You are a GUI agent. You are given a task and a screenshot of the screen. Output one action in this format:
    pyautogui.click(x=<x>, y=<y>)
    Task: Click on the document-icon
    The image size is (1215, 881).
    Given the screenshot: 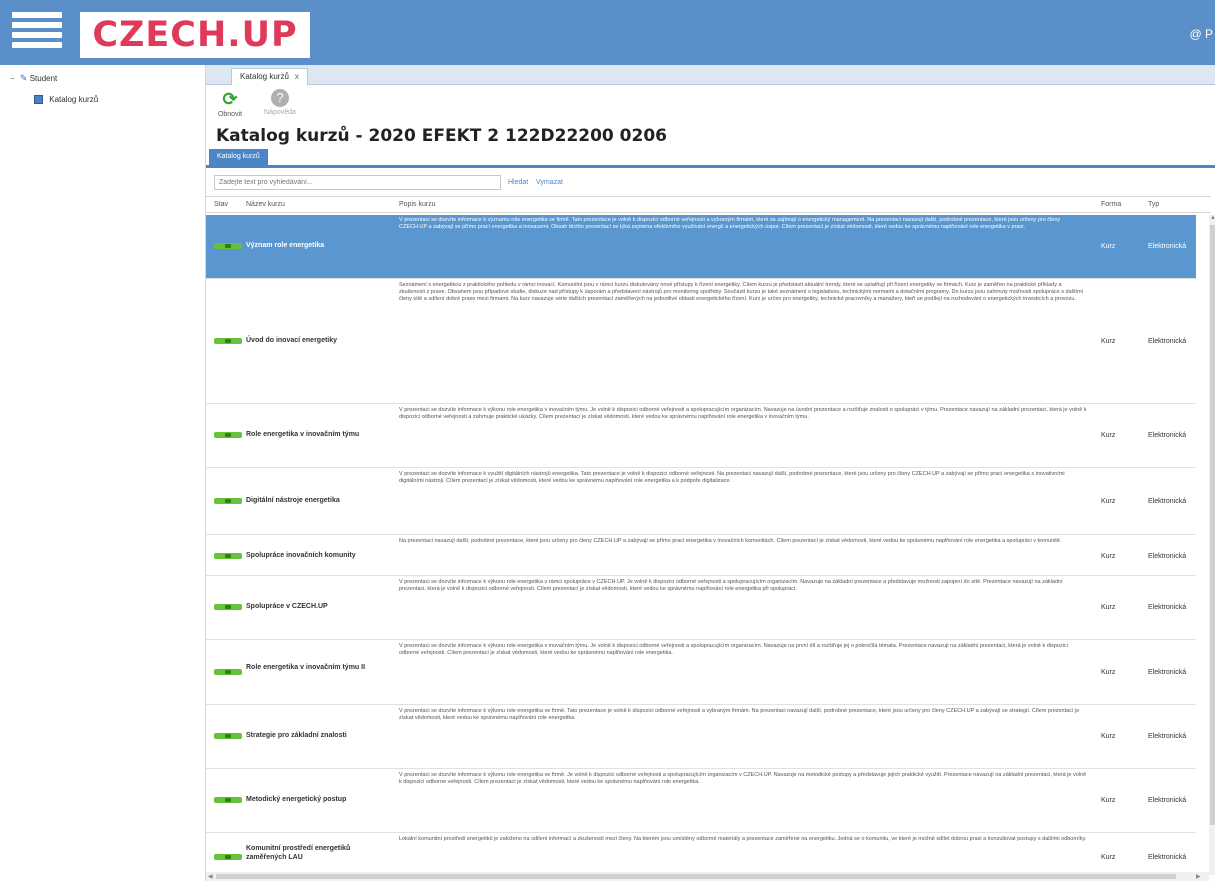 What is the action you would take?
    pyautogui.click(x=38, y=100)
    